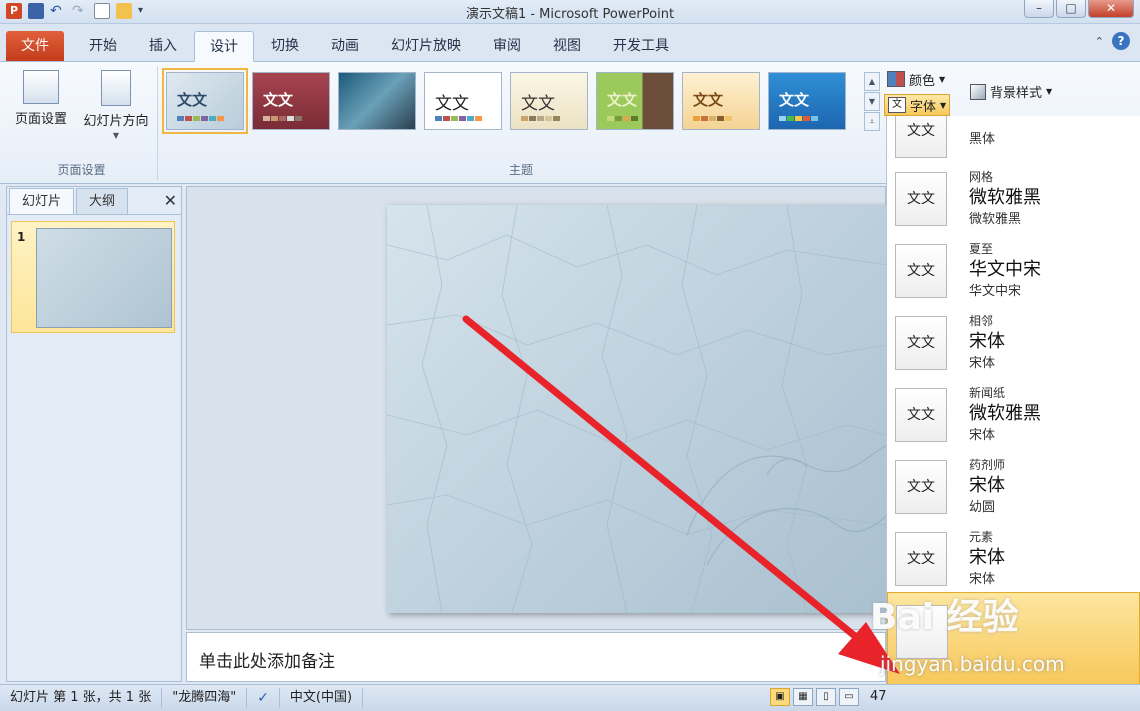 The height and width of the screenshot is (711, 1140). Describe the element at coordinates (1013, 340) in the screenshot. I see `font-option: 文文 相邻 宋体 宋体` at that location.